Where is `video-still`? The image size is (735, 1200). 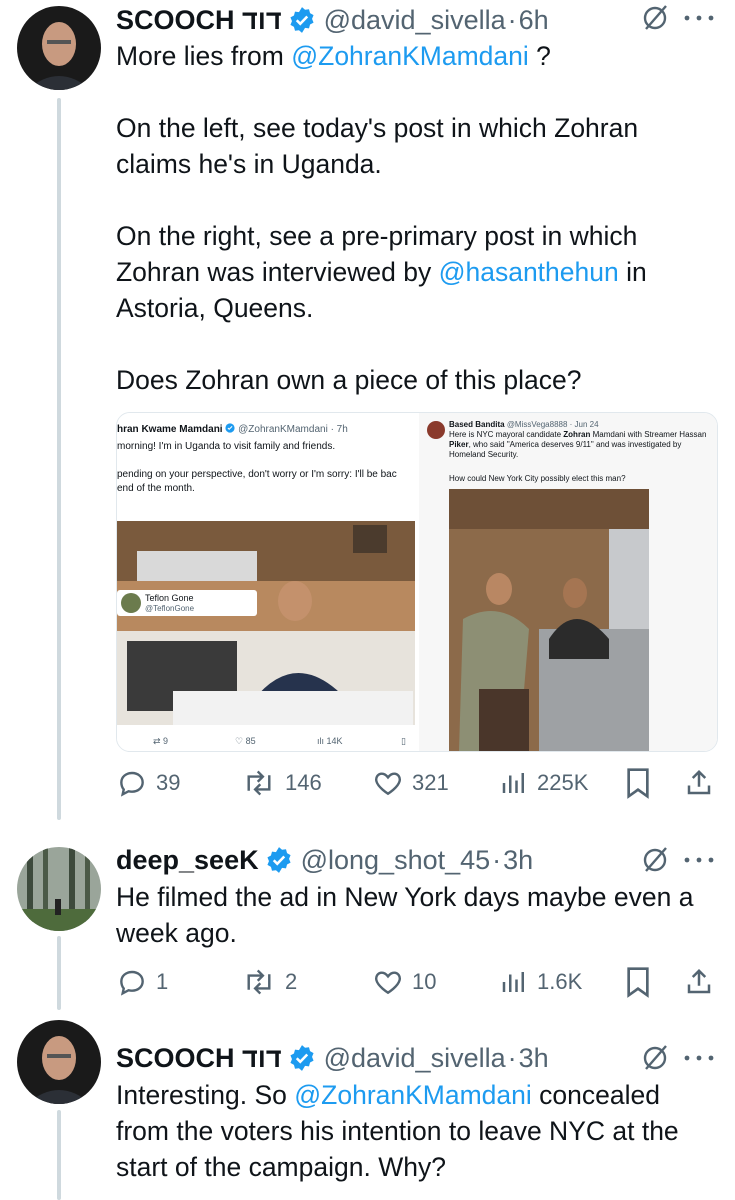
video-still is located at coordinates (266, 623).